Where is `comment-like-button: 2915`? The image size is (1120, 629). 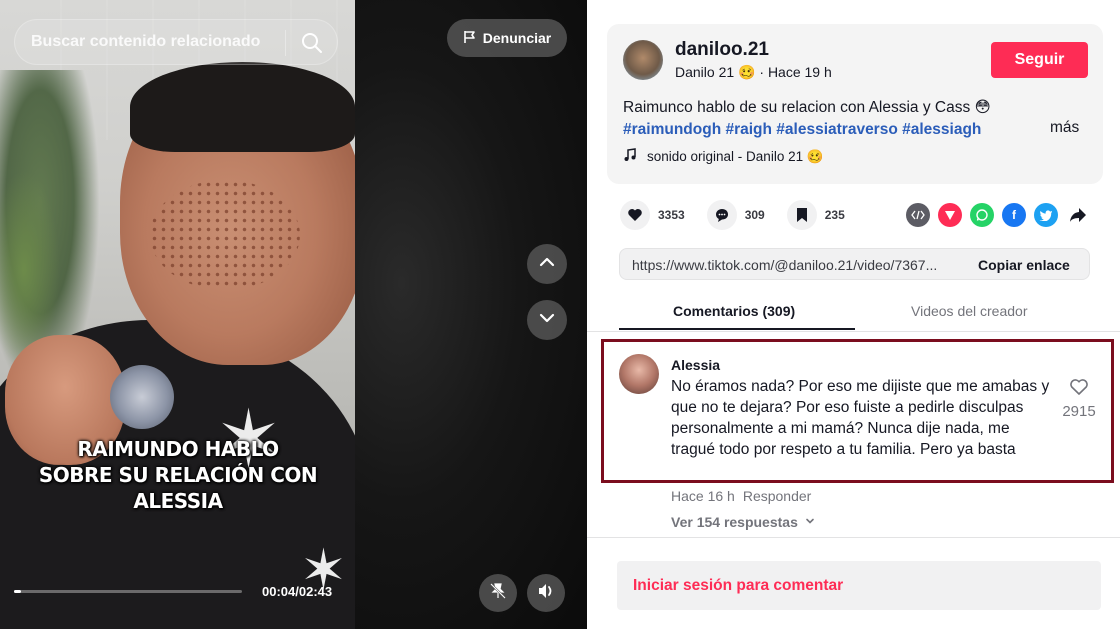 comment-like-button: 2915 is located at coordinates (1079, 399).